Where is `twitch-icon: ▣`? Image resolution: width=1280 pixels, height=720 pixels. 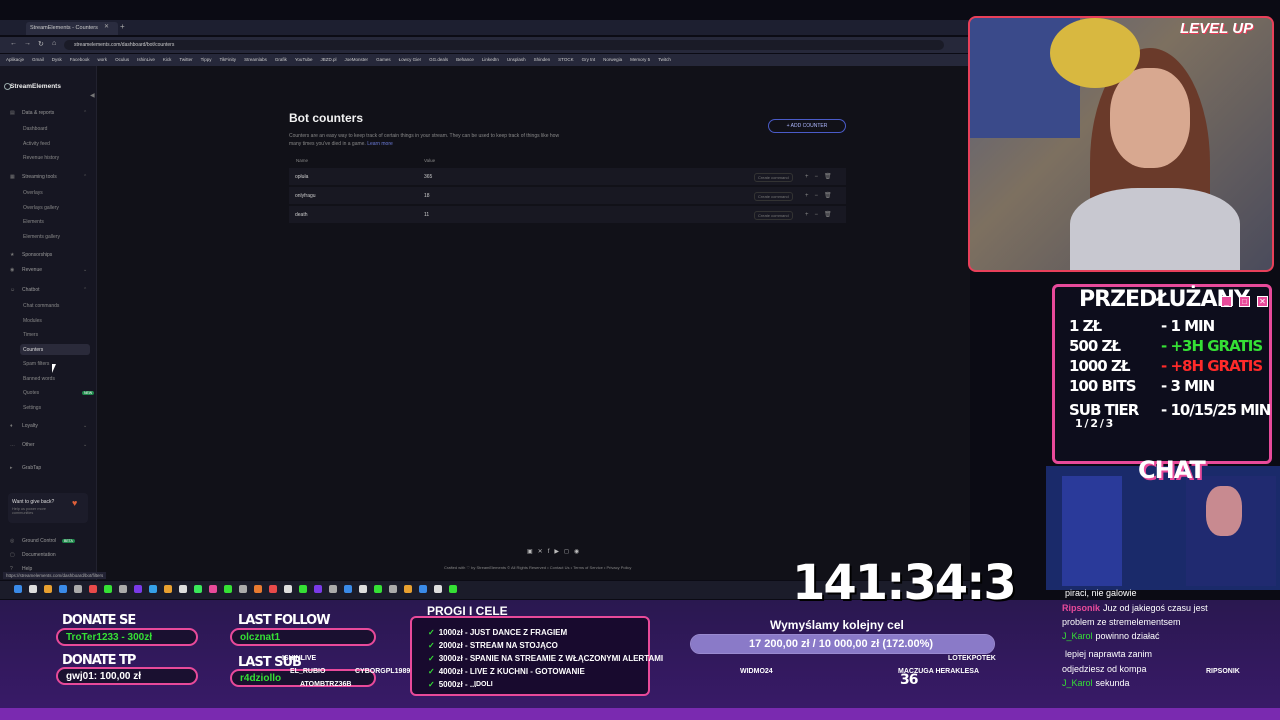 twitch-icon: ▣ is located at coordinates (532, 552).